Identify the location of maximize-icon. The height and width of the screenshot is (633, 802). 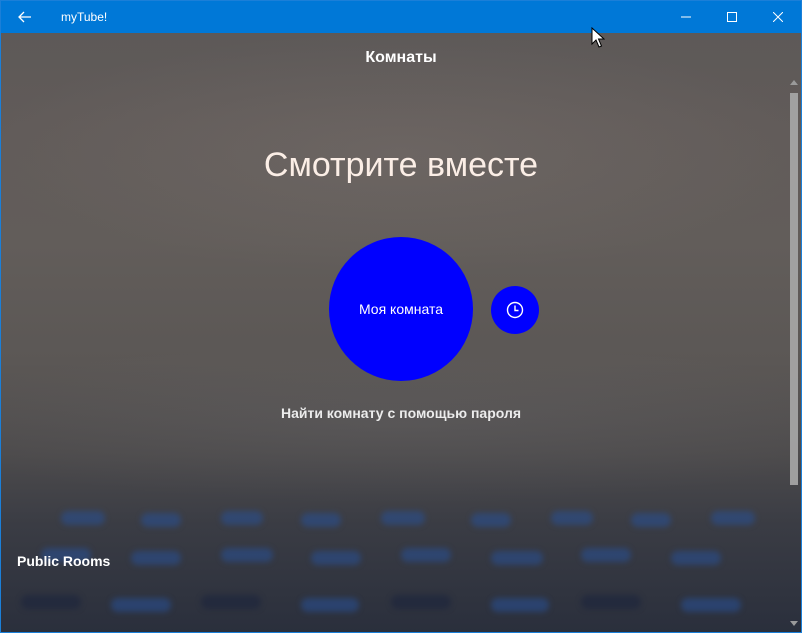
(732, 17).